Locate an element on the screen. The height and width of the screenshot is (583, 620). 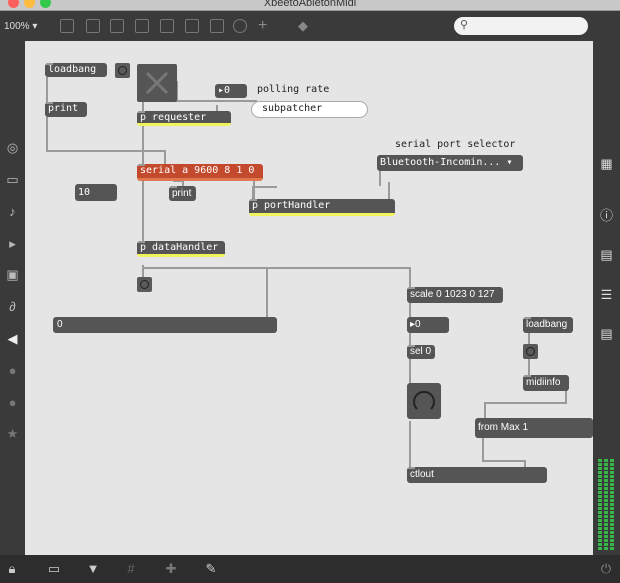
subpatcher-message: subpatcher is located at coordinates (309, 109).